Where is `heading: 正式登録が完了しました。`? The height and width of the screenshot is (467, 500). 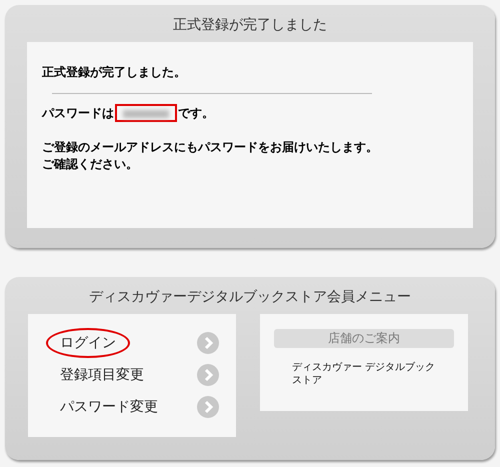
heading: 正式登録が完了しました。 is located at coordinates (114, 72).